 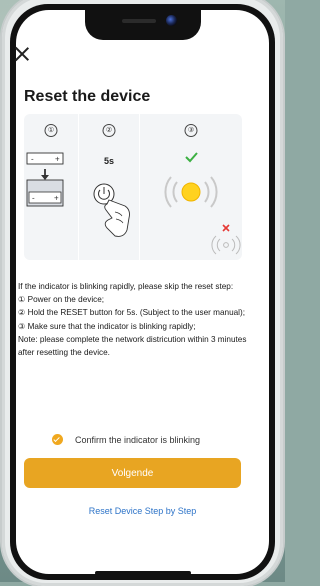 I want to click on step-2-panel: ② 5s, so click(x=109, y=187).